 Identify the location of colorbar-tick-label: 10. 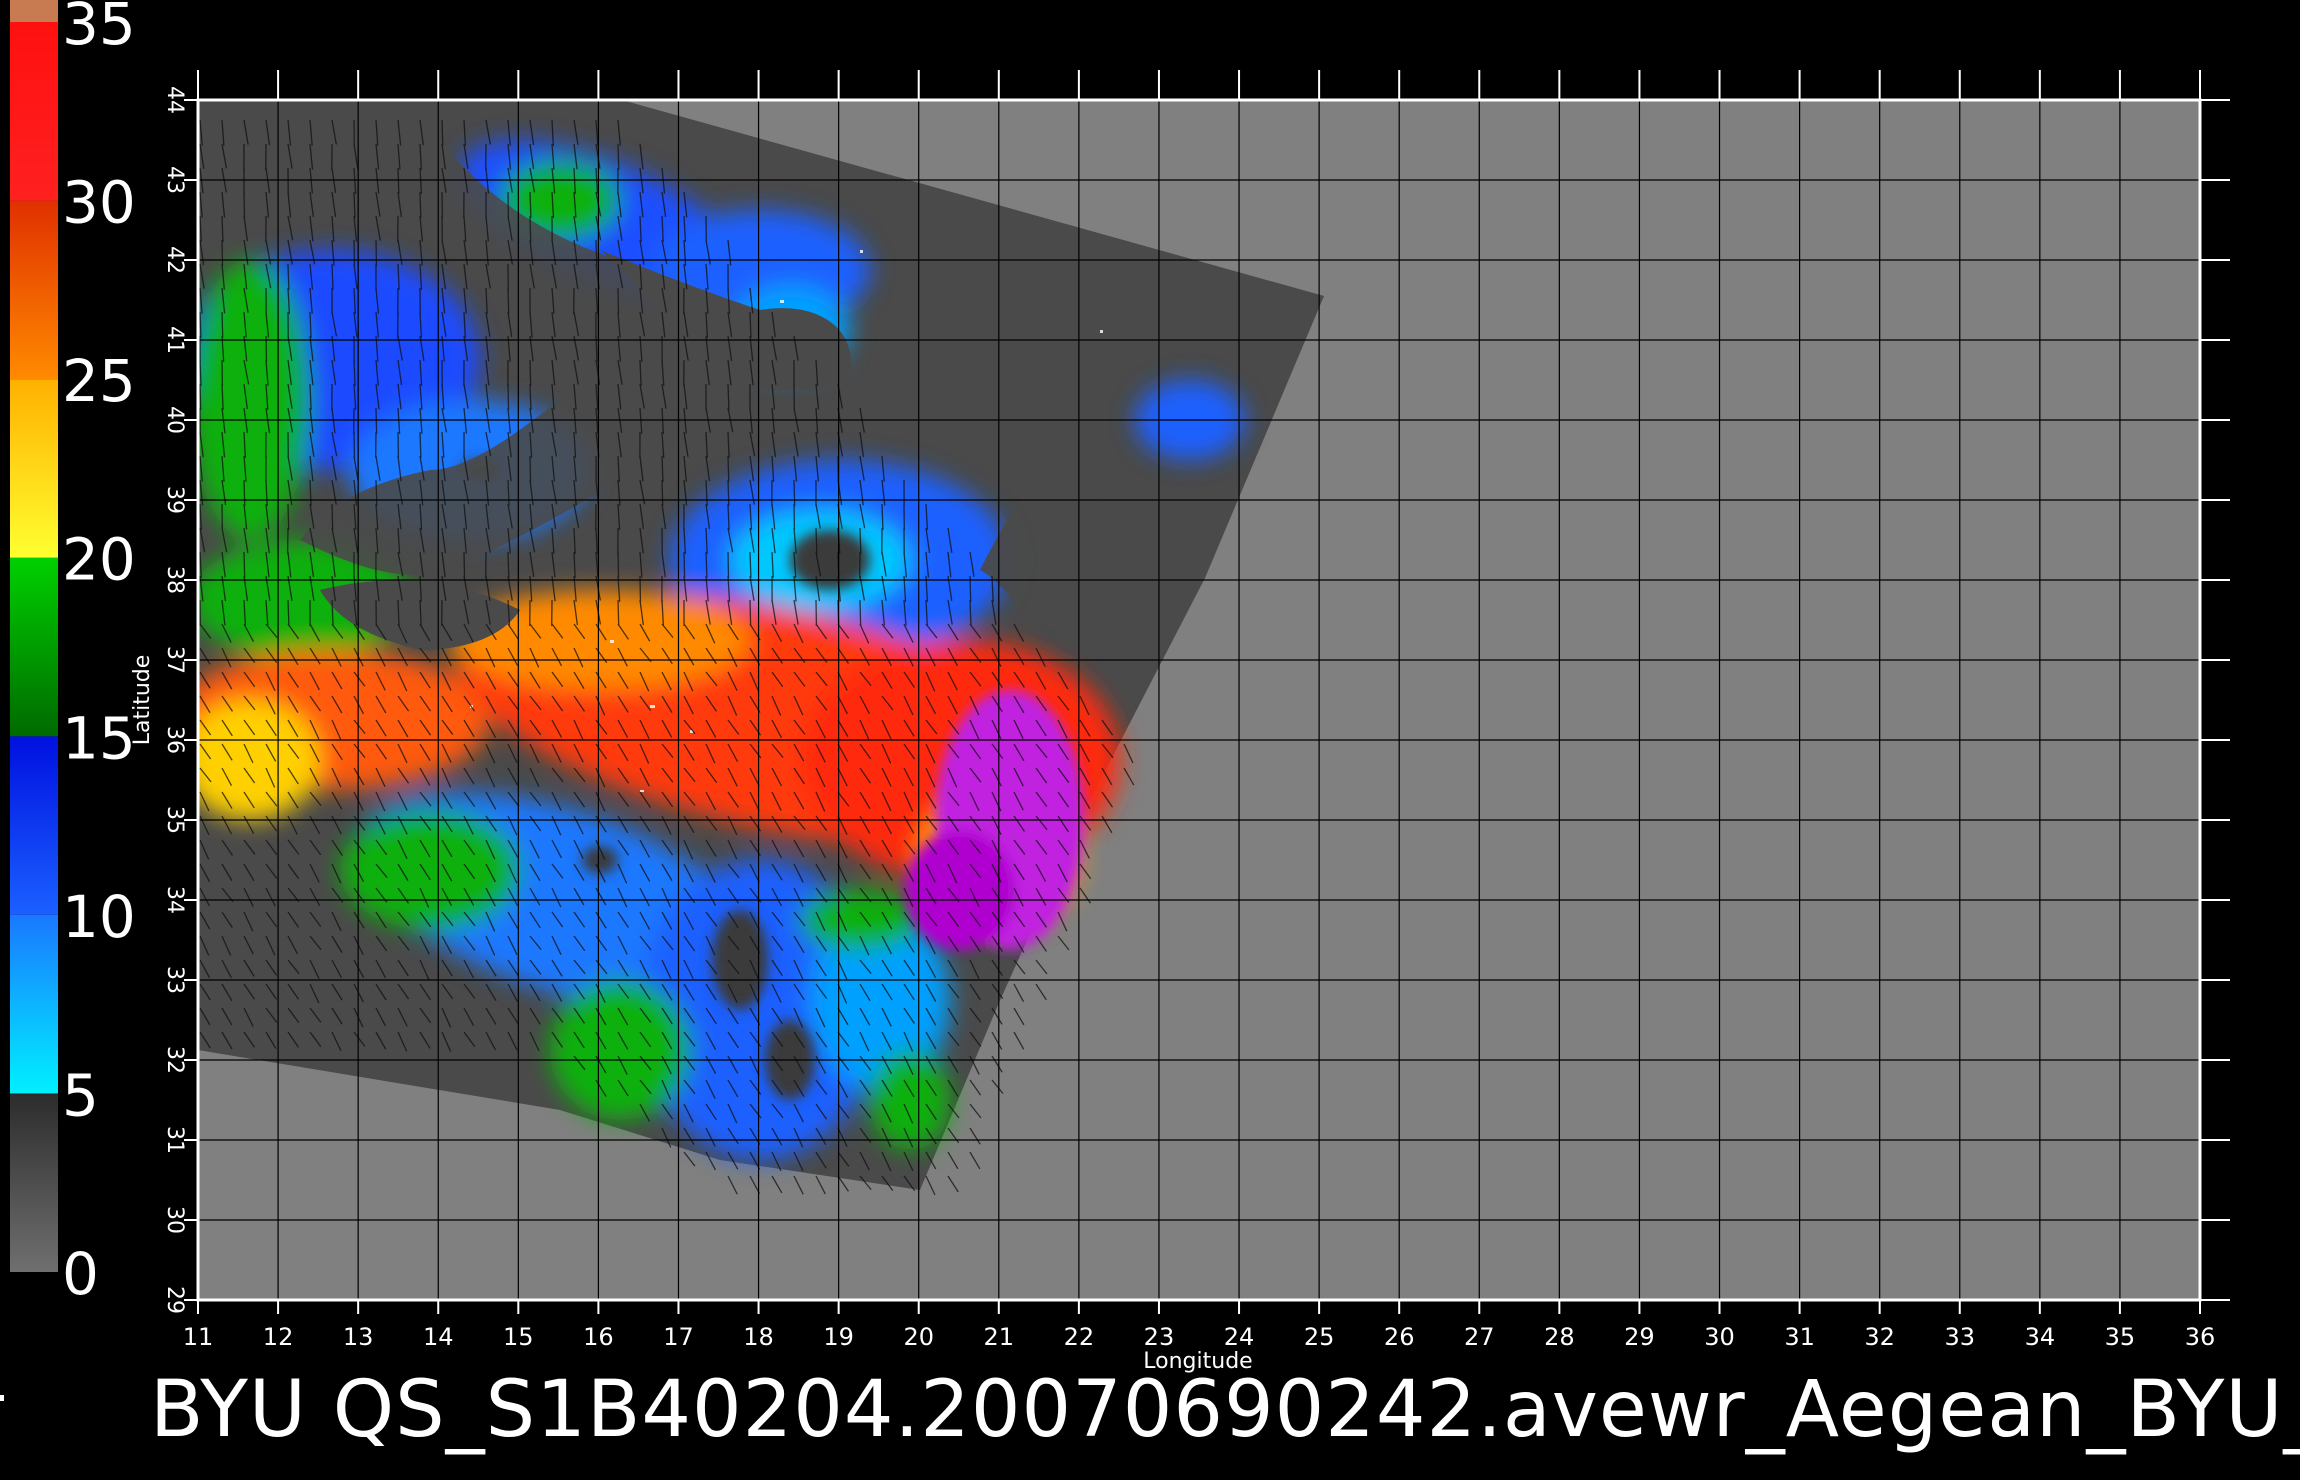
(99, 917).